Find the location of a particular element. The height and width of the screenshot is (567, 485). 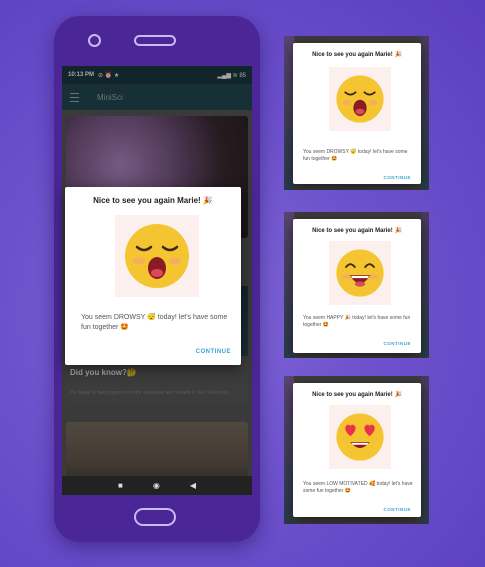

front-camera is located at coordinates (94, 40).